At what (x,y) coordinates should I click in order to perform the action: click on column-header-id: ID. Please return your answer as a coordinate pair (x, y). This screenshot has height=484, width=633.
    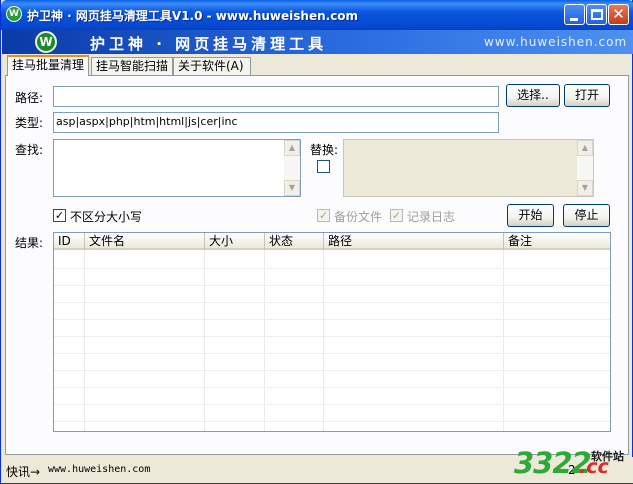
    Looking at the image, I should click on (69, 241).